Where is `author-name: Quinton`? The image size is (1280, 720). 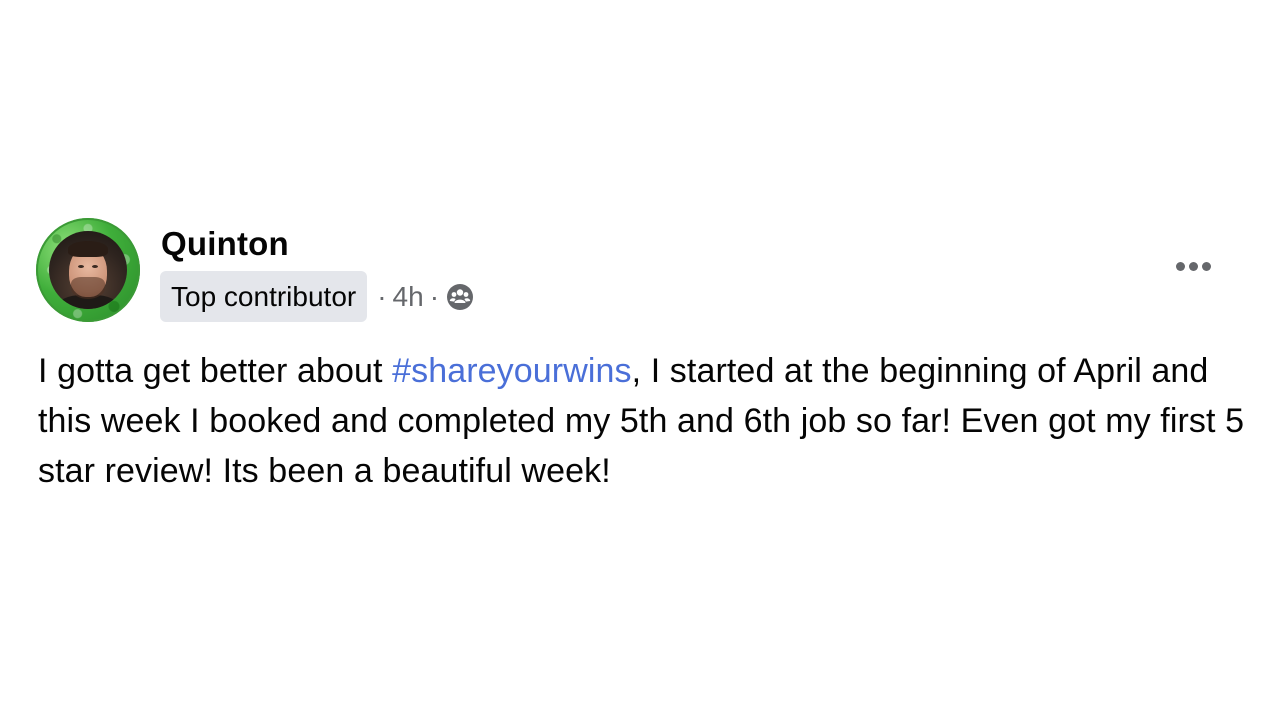
author-name: Quinton is located at coordinates (225, 244).